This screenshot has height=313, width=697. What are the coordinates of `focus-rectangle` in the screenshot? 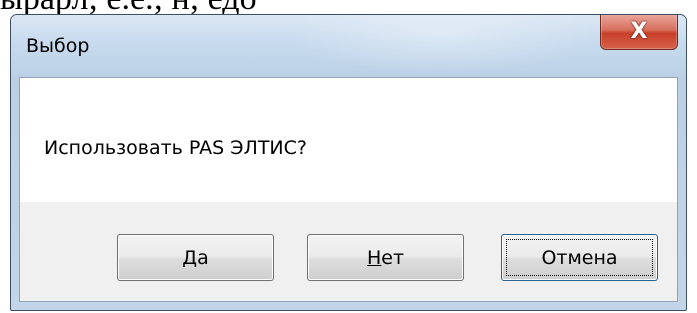 It's located at (579, 257).